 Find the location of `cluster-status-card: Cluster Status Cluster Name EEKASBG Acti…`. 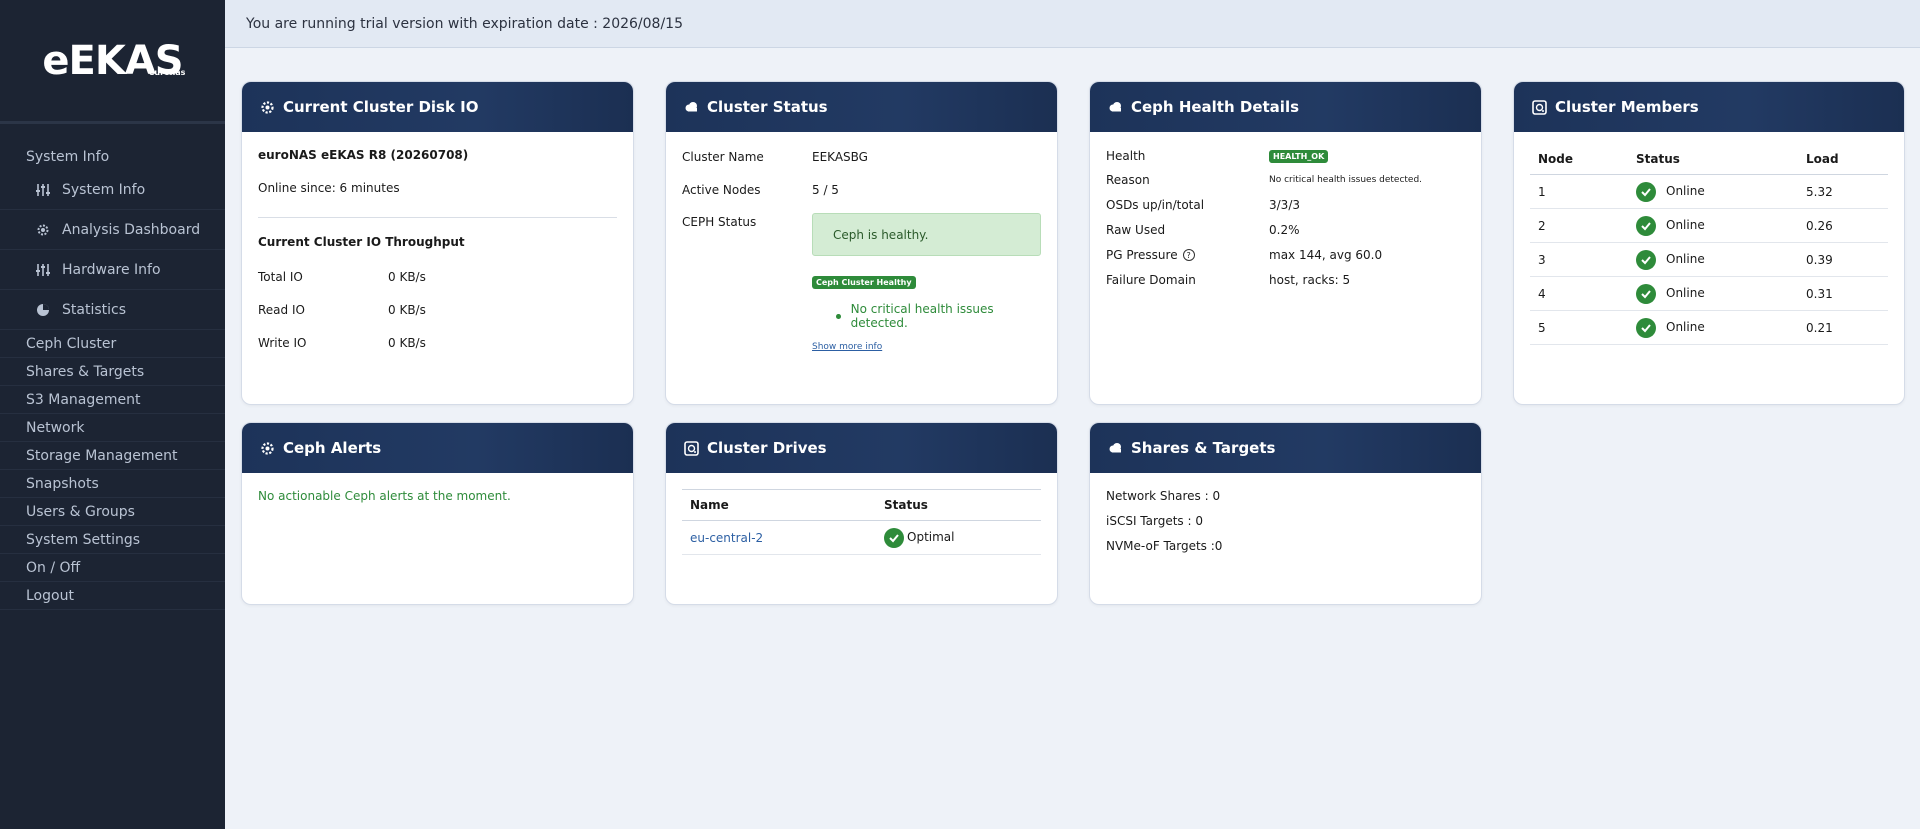

cluster-status-card: Cluster Status Cluster Name EEKASBG Acti… is located at coordinates (861, 243).